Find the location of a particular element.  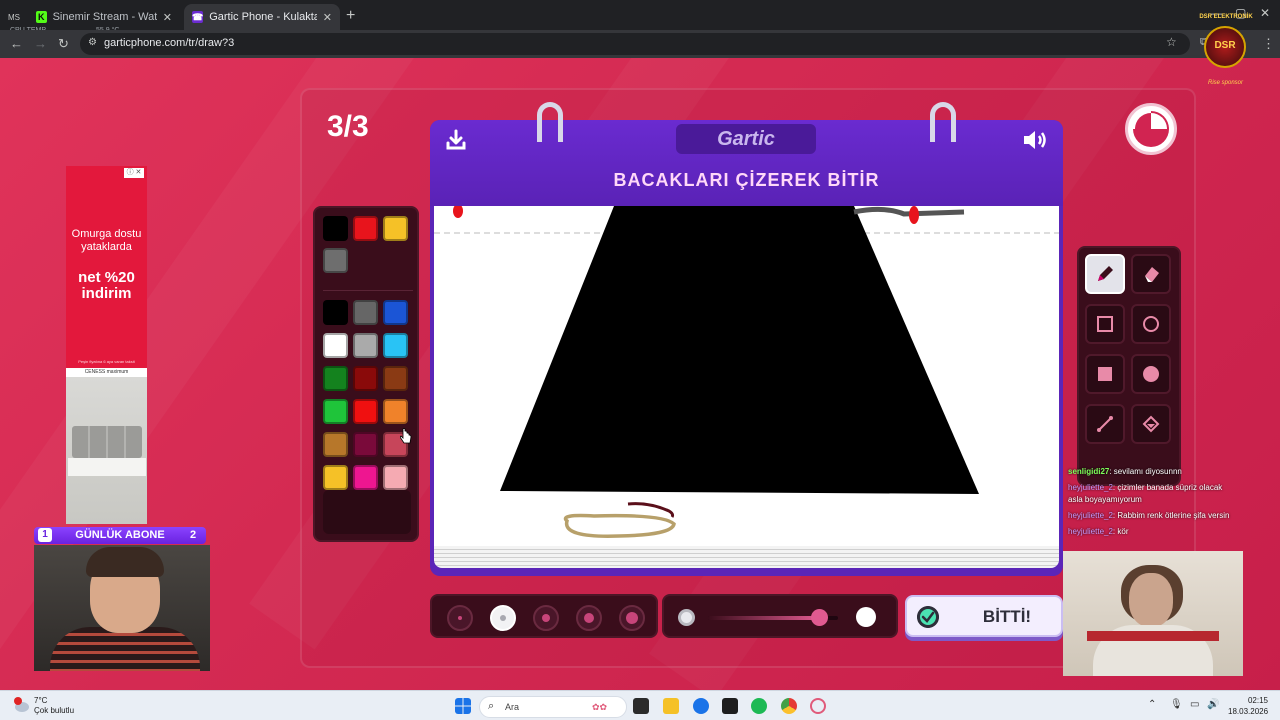

check-icon is located at coordinates (928, 617).